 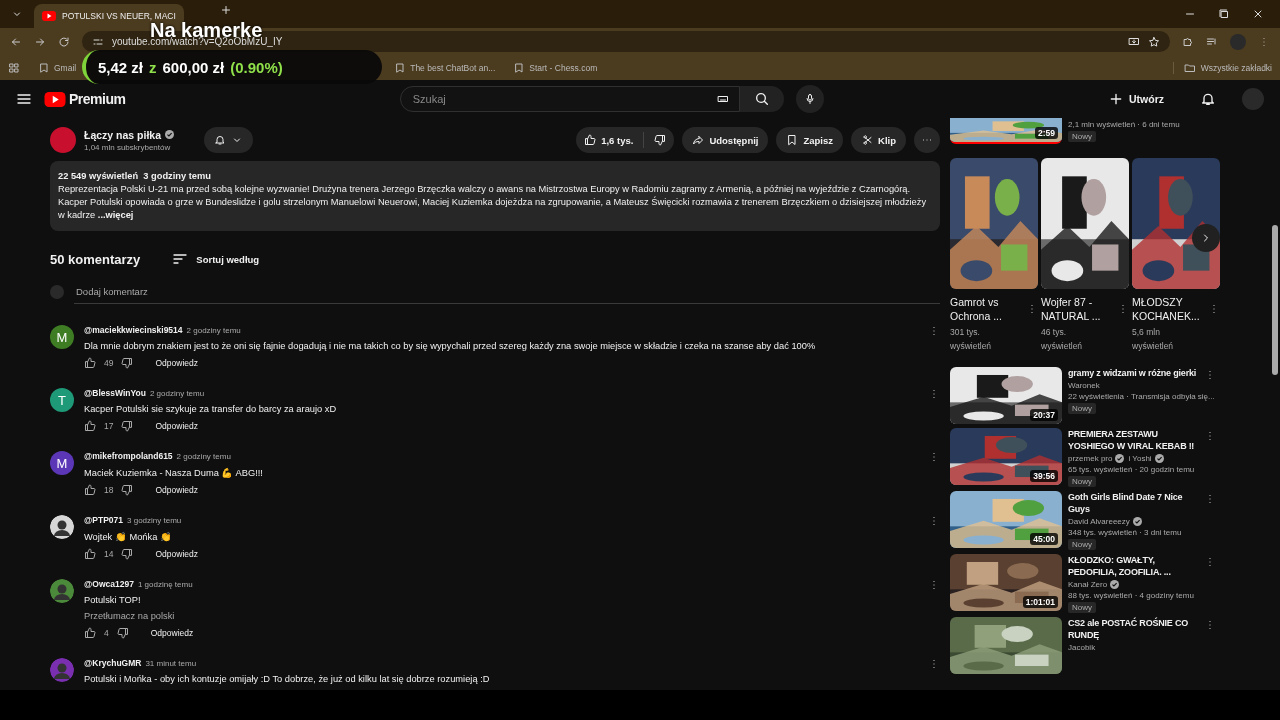 What do you see at coordinates (1090, 458) in the screenshot?
I see `channel-name: przemek pro` at bounding box center [1090, 458].